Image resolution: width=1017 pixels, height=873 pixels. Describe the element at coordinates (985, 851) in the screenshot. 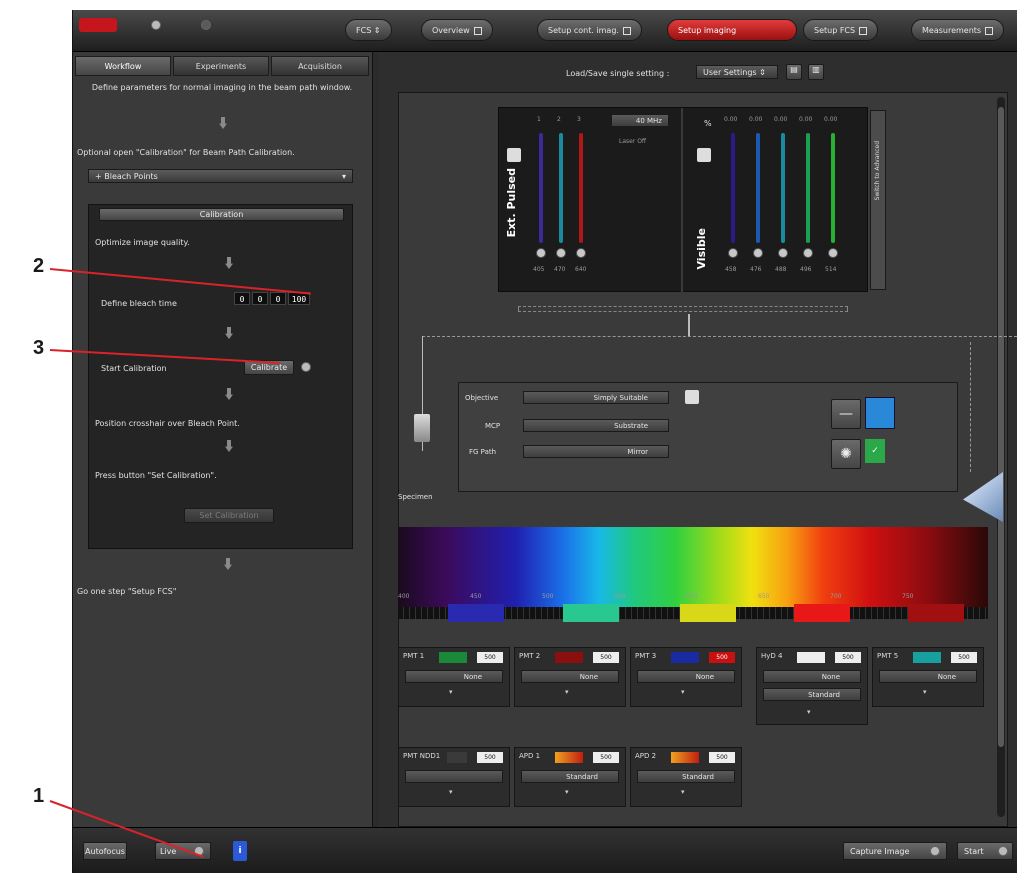

I see `start-button: Start` at that location.